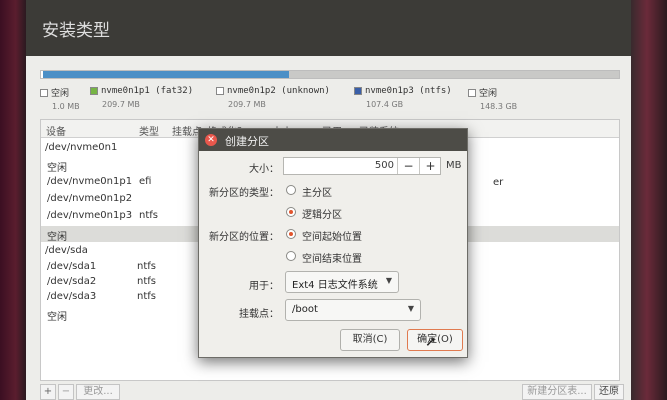 Image resolution: width=667 pixels, height=400 pixels. Describe the element at coordinates (408, 166) in the screenshot. I see `size-decrease-button: −` at that location.